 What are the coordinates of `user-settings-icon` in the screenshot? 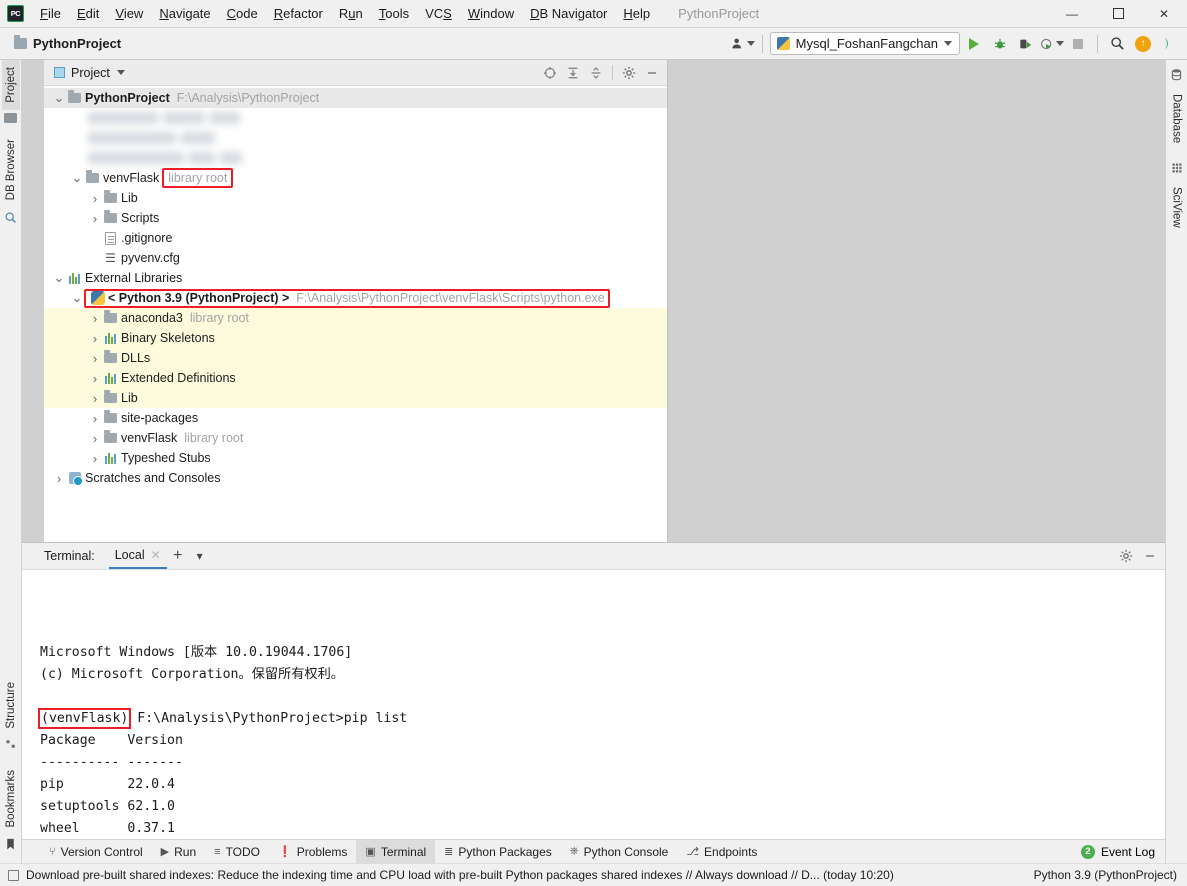 It's located at (743, 44).